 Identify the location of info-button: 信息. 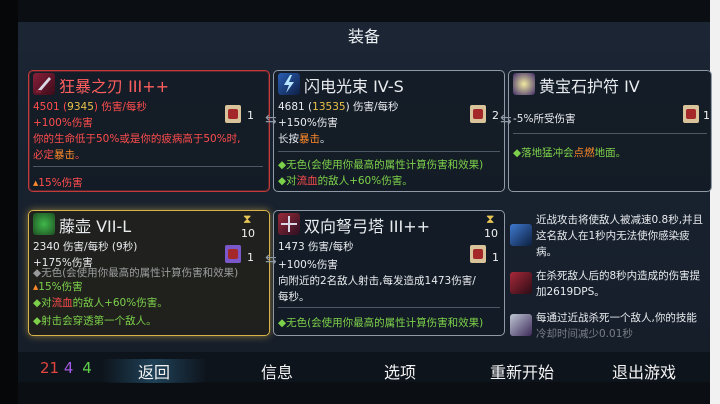
(277, 371).